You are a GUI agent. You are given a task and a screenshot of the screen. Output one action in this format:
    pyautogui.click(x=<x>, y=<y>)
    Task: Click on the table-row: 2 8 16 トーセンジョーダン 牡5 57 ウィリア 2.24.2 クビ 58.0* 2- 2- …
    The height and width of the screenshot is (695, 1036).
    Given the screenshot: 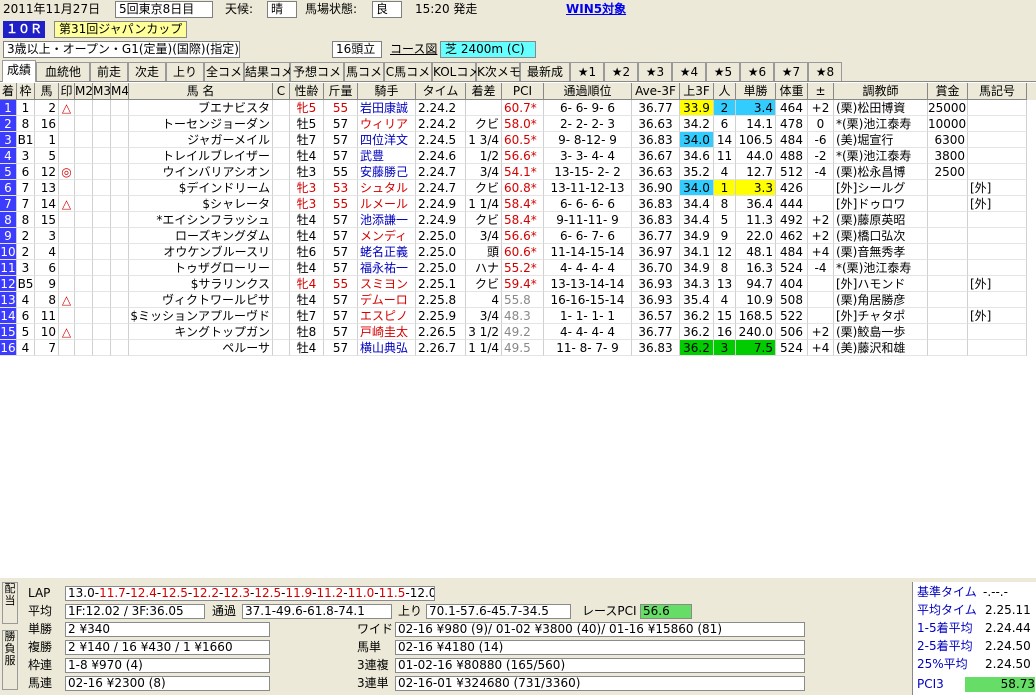 What is the action you would take?
    pyautogui.click(x=518, y=124)
    